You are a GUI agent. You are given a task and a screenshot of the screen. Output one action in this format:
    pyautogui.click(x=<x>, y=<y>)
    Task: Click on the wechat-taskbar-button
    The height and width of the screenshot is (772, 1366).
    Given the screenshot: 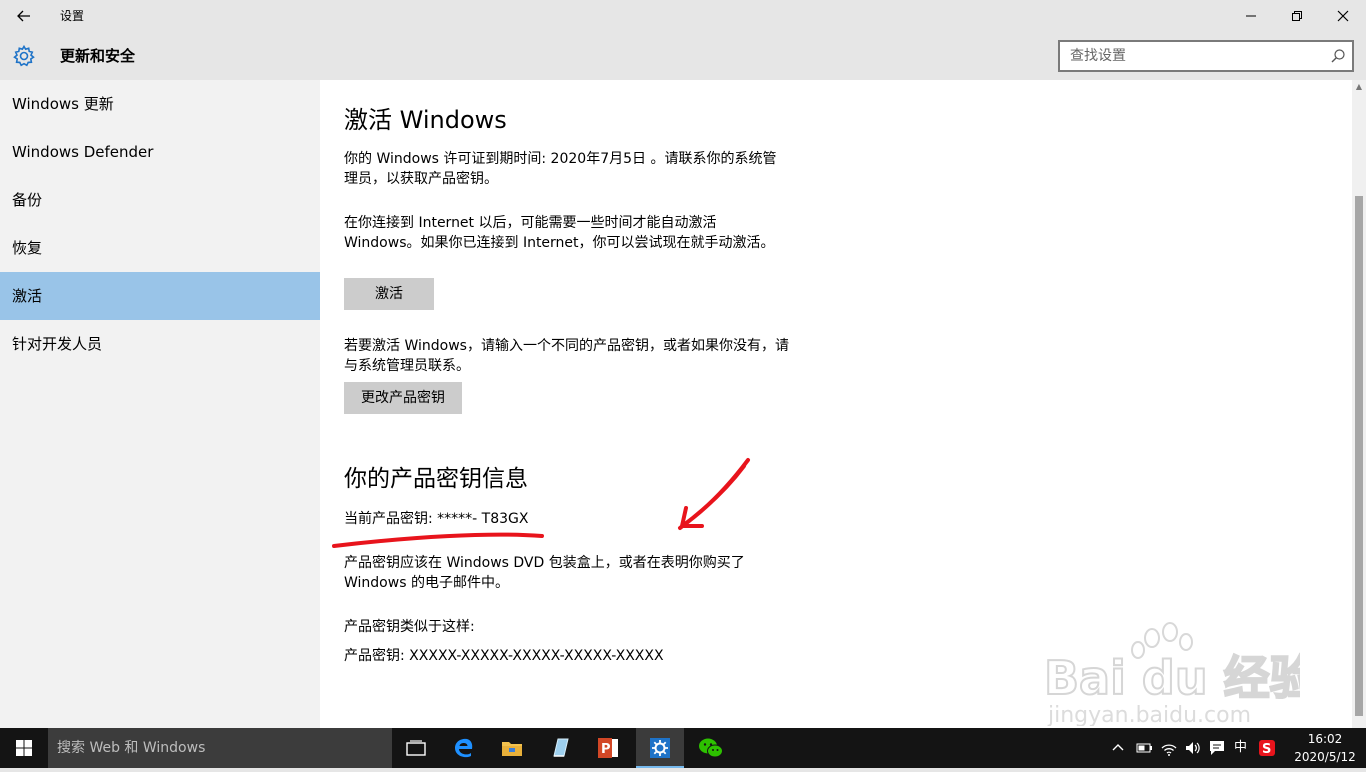 What is the action you would take?
    pyautogui.click(x=710, y=748)
    